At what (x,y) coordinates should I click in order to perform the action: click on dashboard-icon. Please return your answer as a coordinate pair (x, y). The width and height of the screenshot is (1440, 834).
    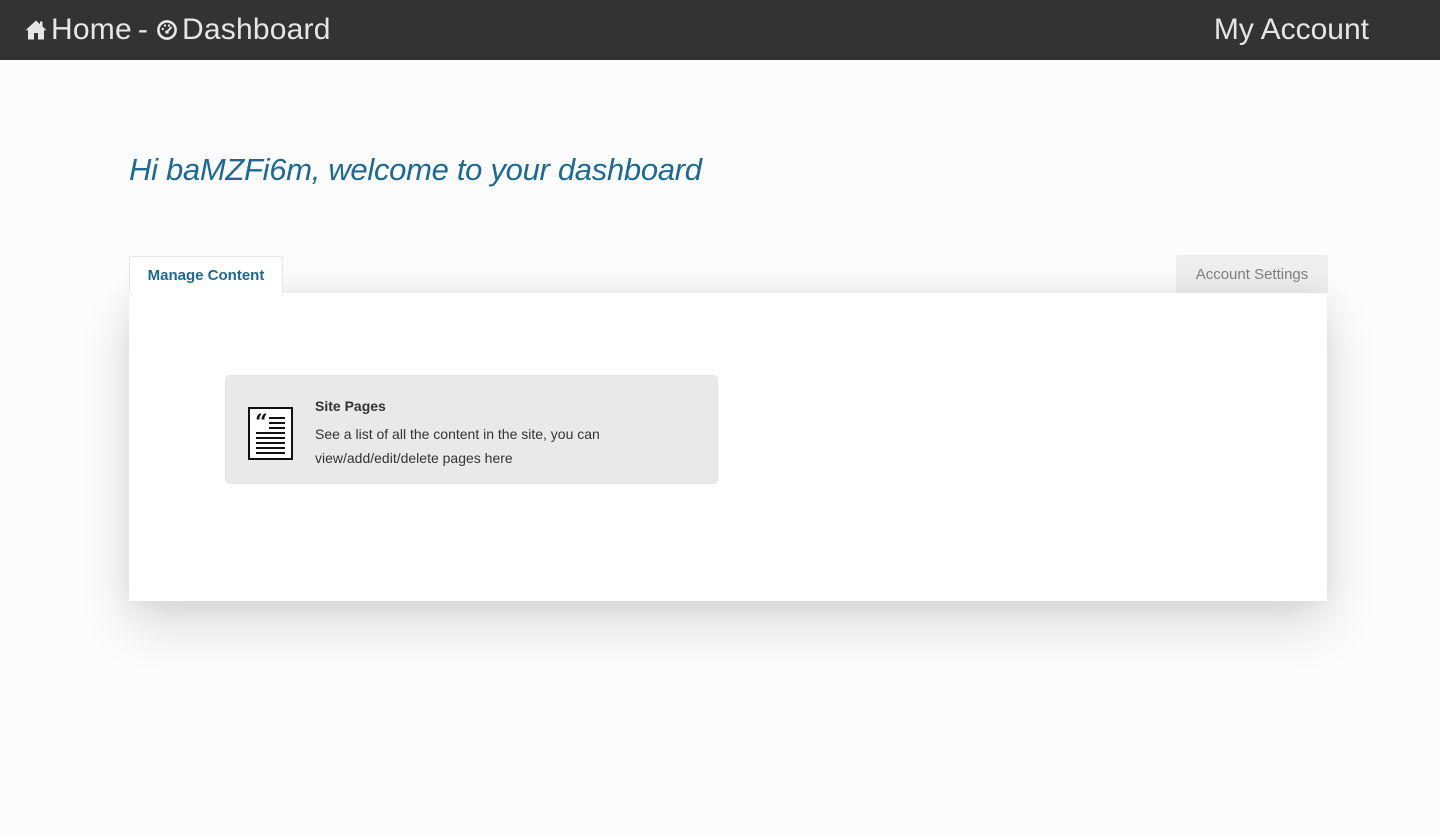
    Looking at the image, I should click on (167, 30).